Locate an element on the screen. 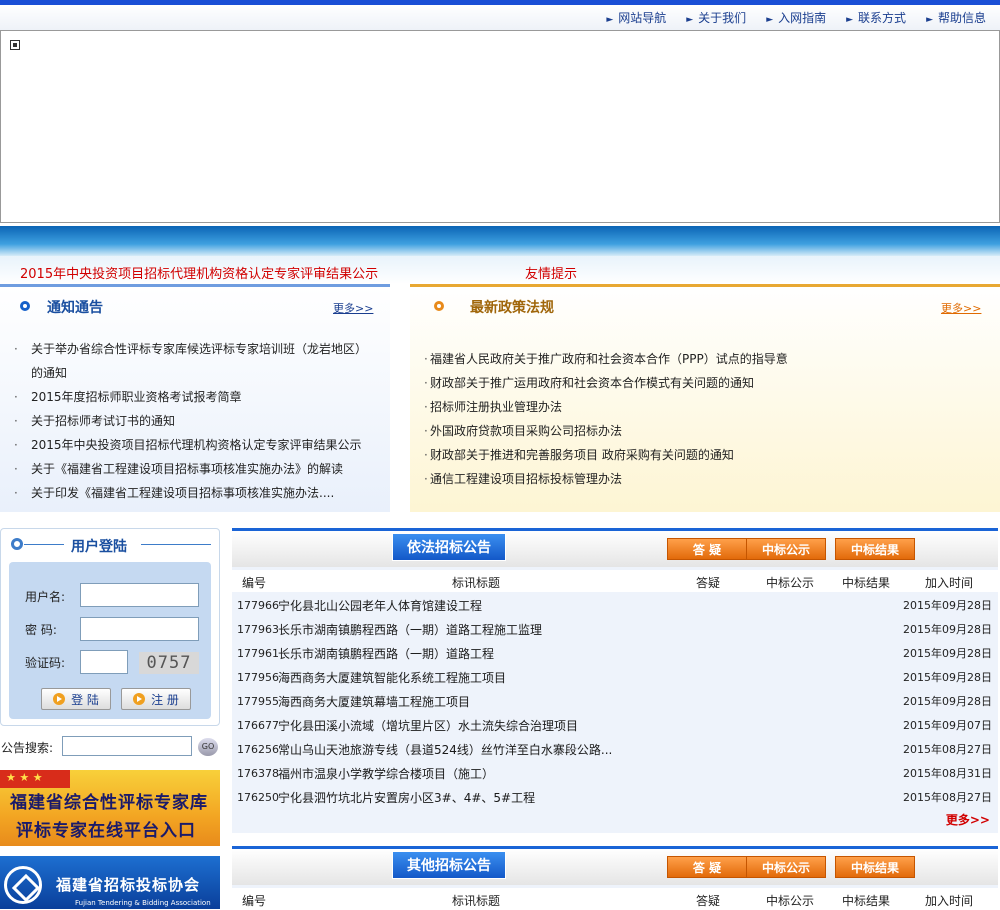 This screenshot has width=1000, height=910. association-name: 福建省招标投标协会 is located at coordinates (128, 885).